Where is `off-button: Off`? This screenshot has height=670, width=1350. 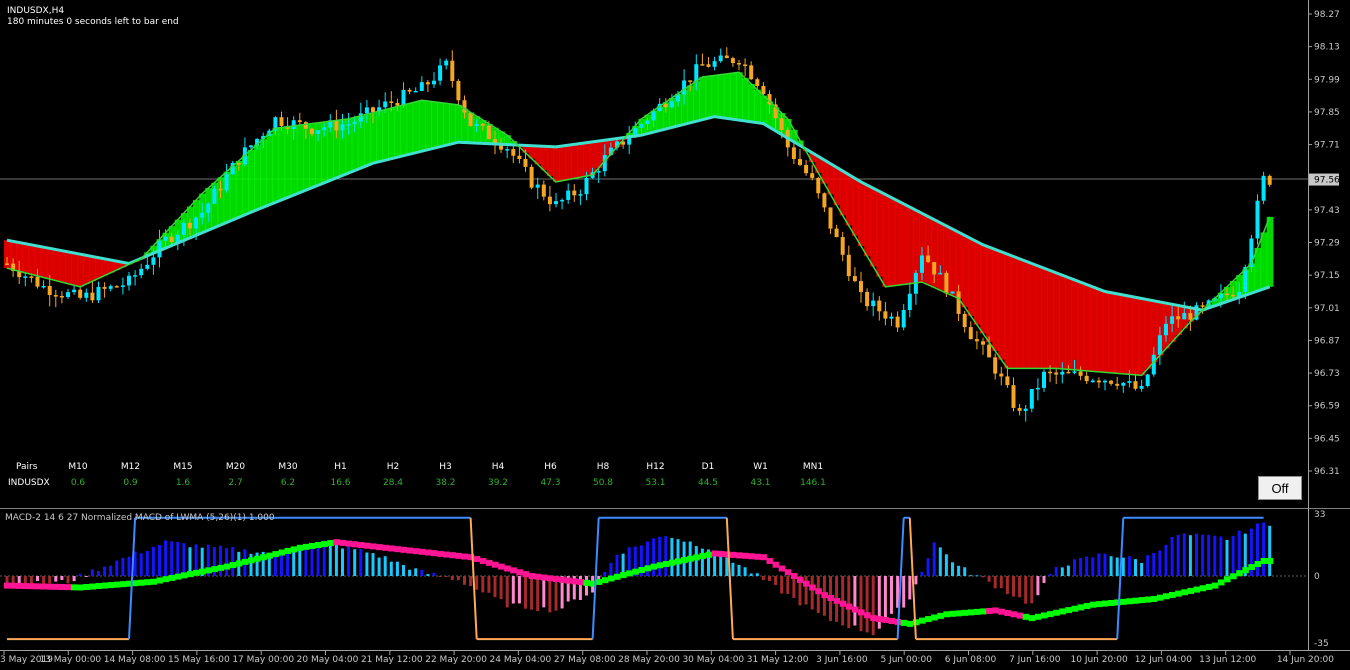
off-button: Off is located at coordinates (1280, 488).